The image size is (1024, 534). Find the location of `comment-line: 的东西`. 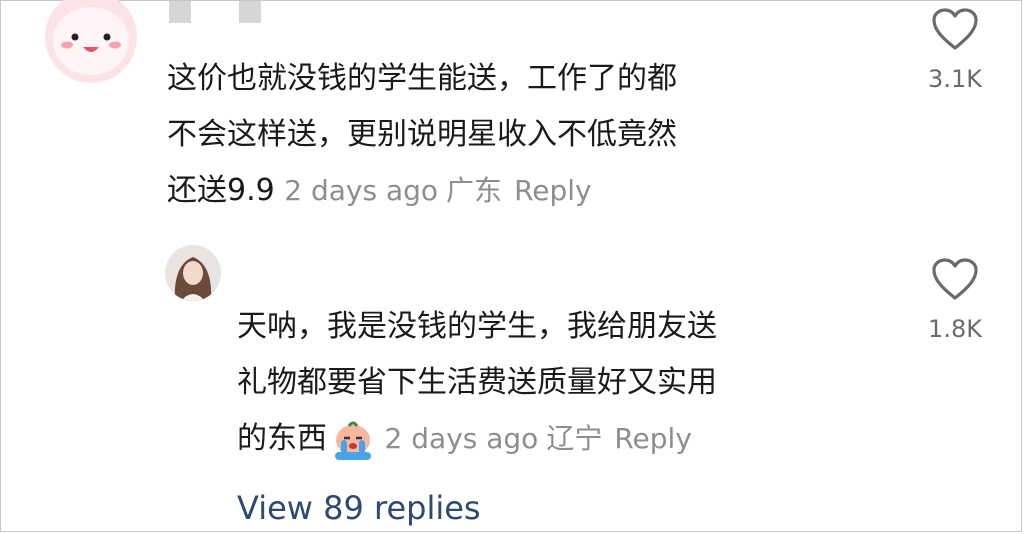

comment-line: 的东西 is located at coordinates (282, 438).